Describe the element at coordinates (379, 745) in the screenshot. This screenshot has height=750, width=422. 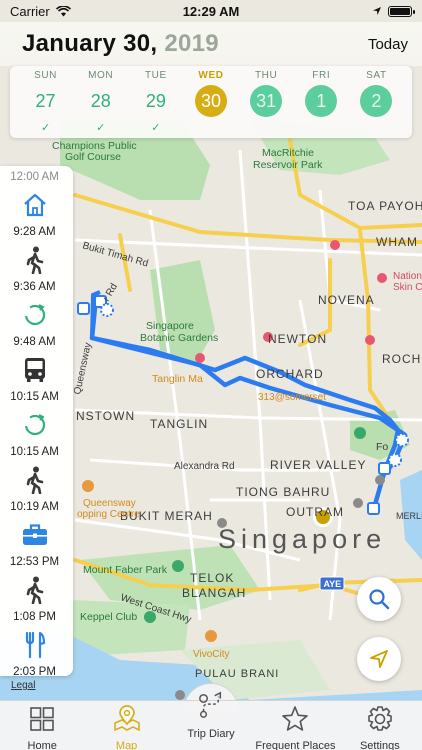
I see `tab-label: Settings` at that location.